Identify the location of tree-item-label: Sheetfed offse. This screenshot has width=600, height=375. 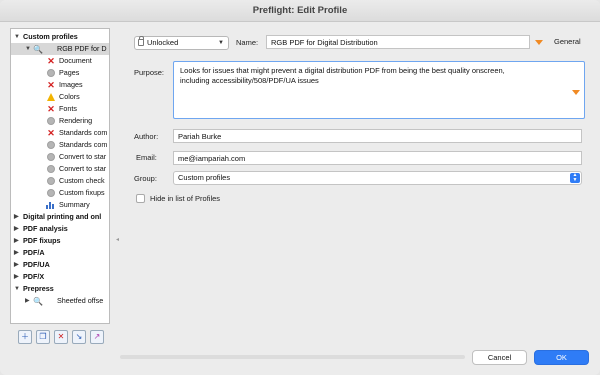
(80, 300).